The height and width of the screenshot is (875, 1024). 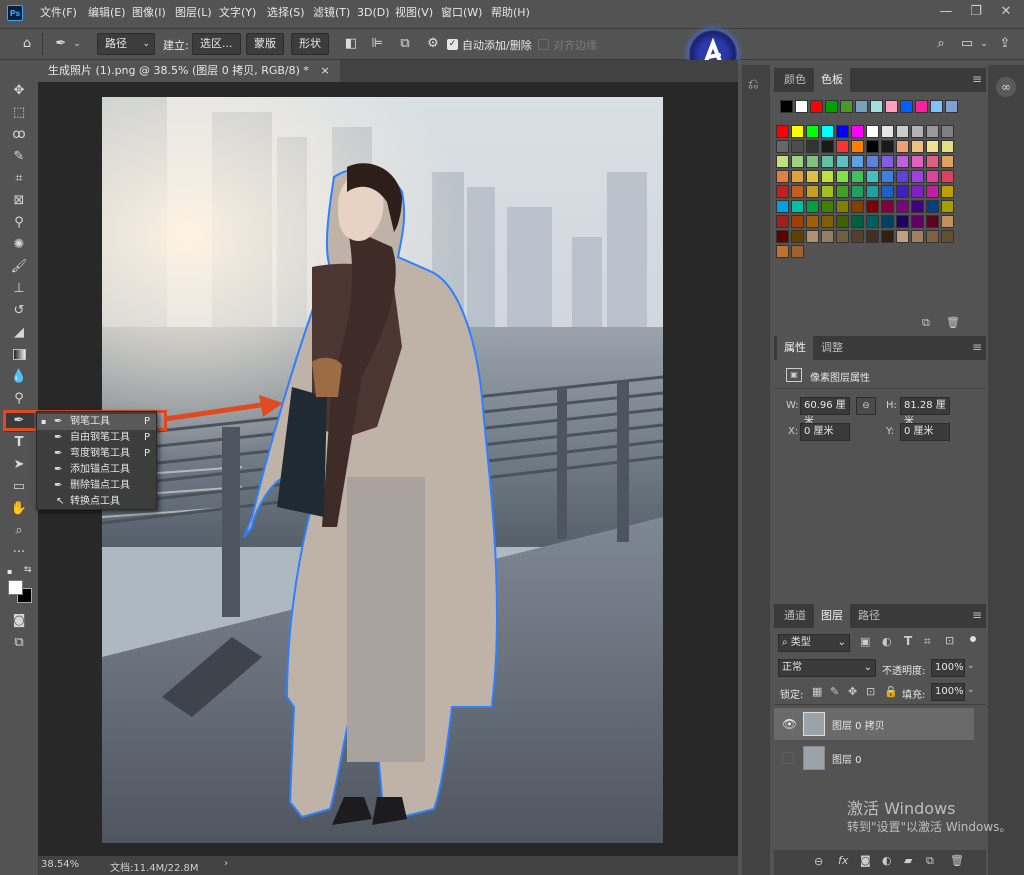 What do you see at coordinates (149, 13) in the screenshot?
I see `menu-image: 图像(I)` at bounding box center [149, 13].